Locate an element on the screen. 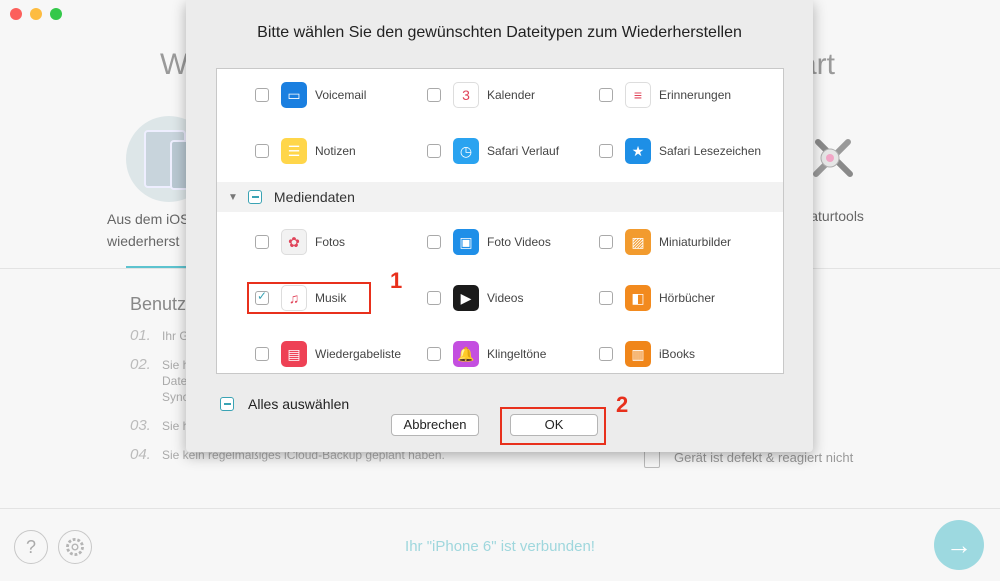  bg-title-left: W is located at coordinates (174, 64).